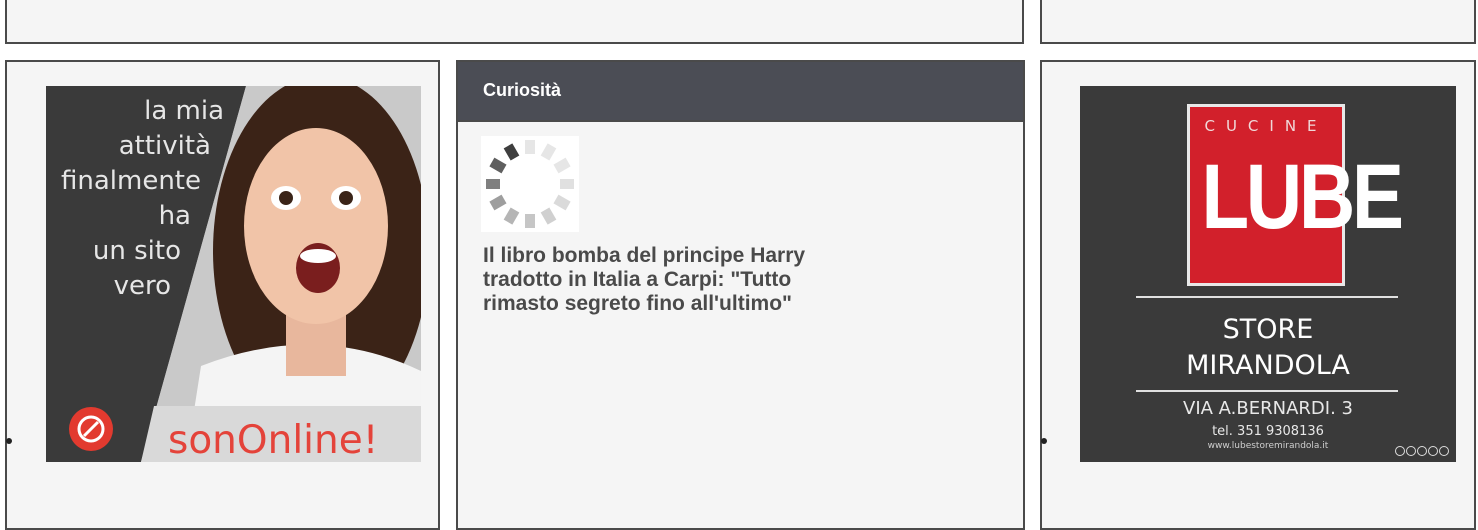 The width and height of the screenshot is (1478, 530). I want to click on store-label: STORE, so click(1268, 329).